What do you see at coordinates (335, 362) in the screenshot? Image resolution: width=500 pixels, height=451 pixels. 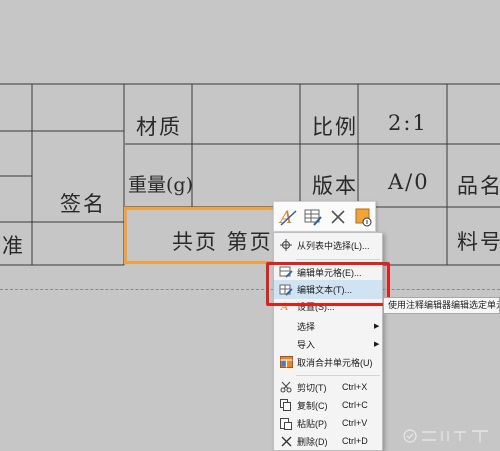 I see `menu-item-label: 取消合并单元格(U)` at bounding box center [335, 362].